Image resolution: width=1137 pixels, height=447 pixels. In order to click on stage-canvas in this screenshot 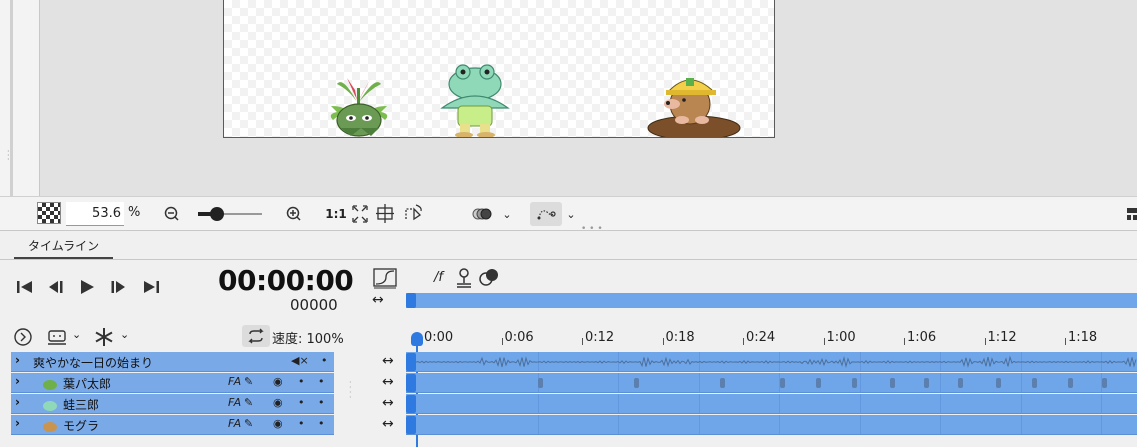, I will do `click(499, 69)`.